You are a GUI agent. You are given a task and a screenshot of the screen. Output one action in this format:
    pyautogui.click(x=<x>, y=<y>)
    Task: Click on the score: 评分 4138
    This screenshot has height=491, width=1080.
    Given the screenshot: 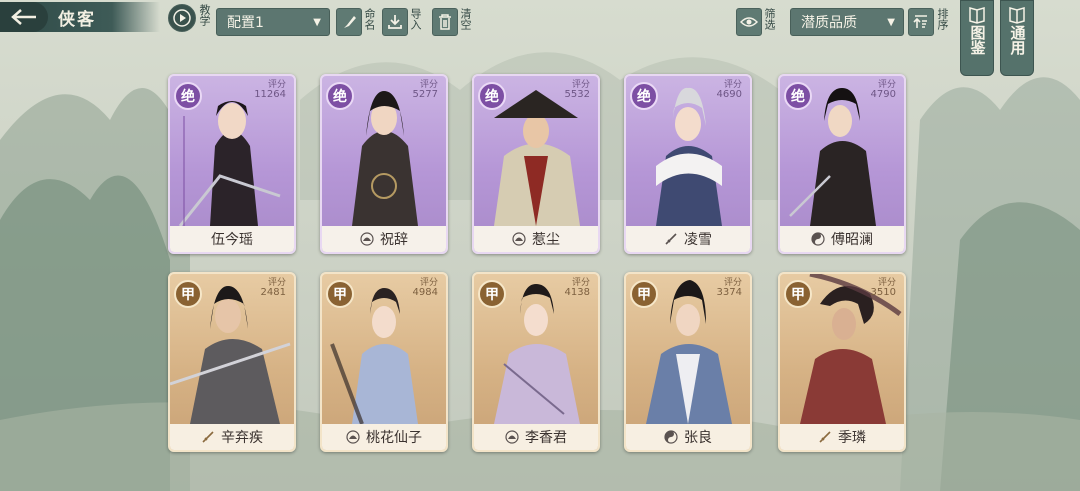 What is the action you would take?
    pyautogui.click(x=577, y=288)
    